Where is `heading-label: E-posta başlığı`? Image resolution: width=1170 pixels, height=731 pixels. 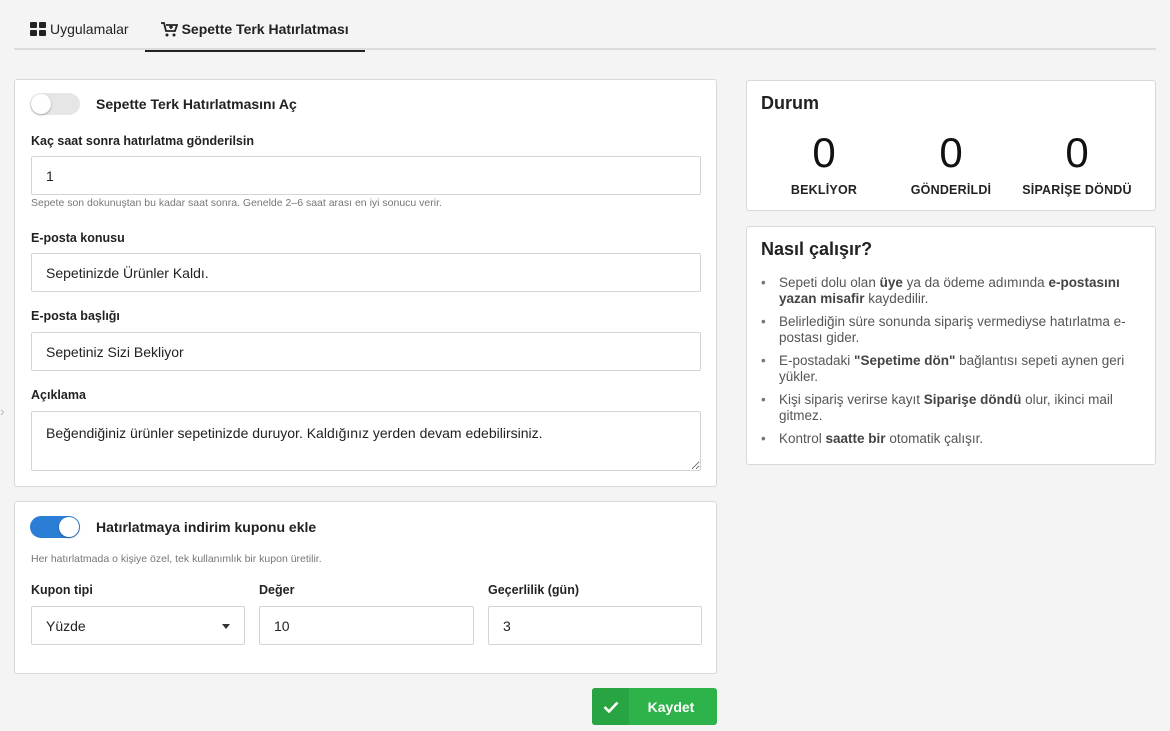 heading-label: E-posta başlığı is located at coordinates (75, 316).